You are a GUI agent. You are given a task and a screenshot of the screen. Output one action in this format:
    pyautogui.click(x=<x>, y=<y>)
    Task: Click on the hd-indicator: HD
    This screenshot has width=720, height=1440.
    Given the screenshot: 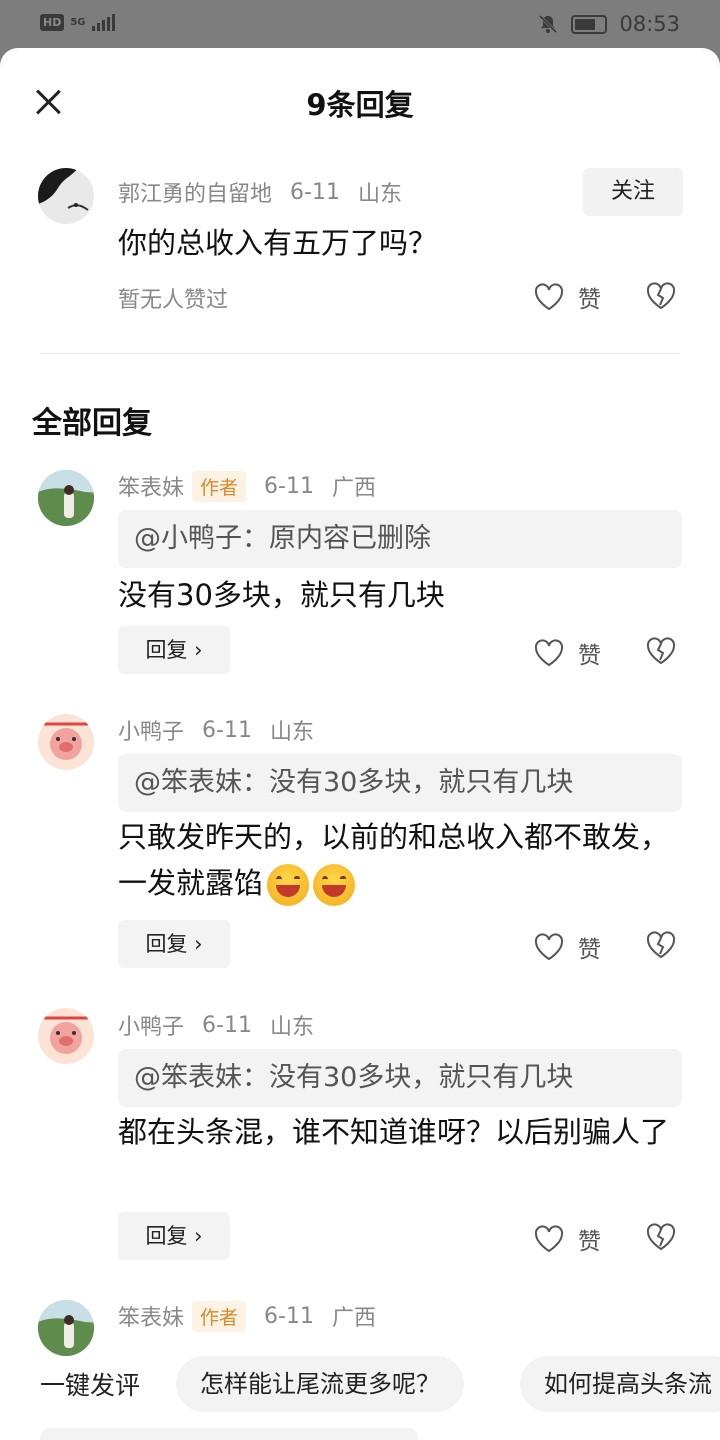 What is the action you would take?
    pyautogui.click(x=52, y=22)
    